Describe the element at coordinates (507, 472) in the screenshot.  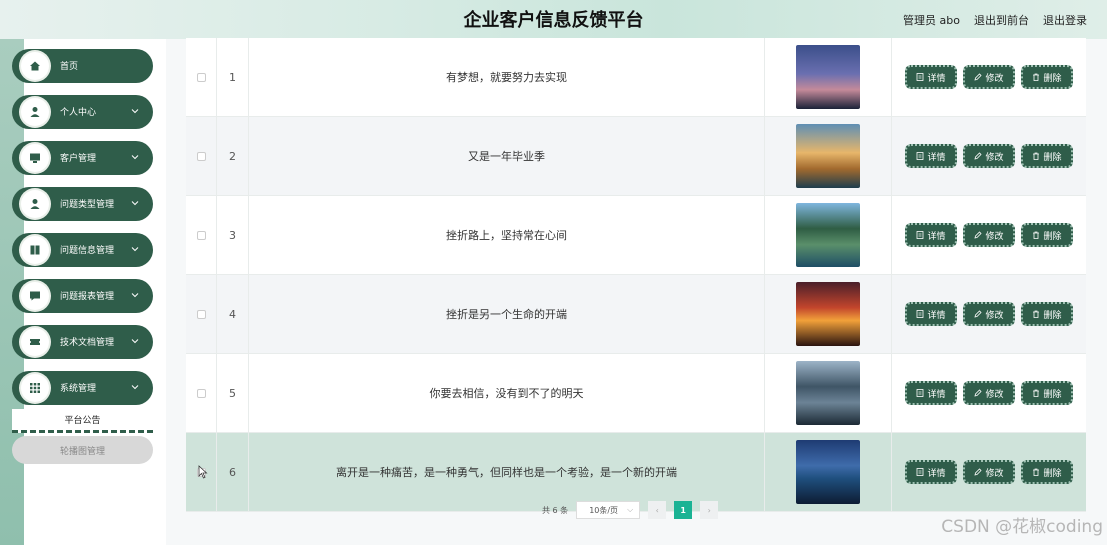
I see `row-title: 离开是一种痛苦，是一种勇气，但同样也是一个考验，是一个新的开端` at that location.